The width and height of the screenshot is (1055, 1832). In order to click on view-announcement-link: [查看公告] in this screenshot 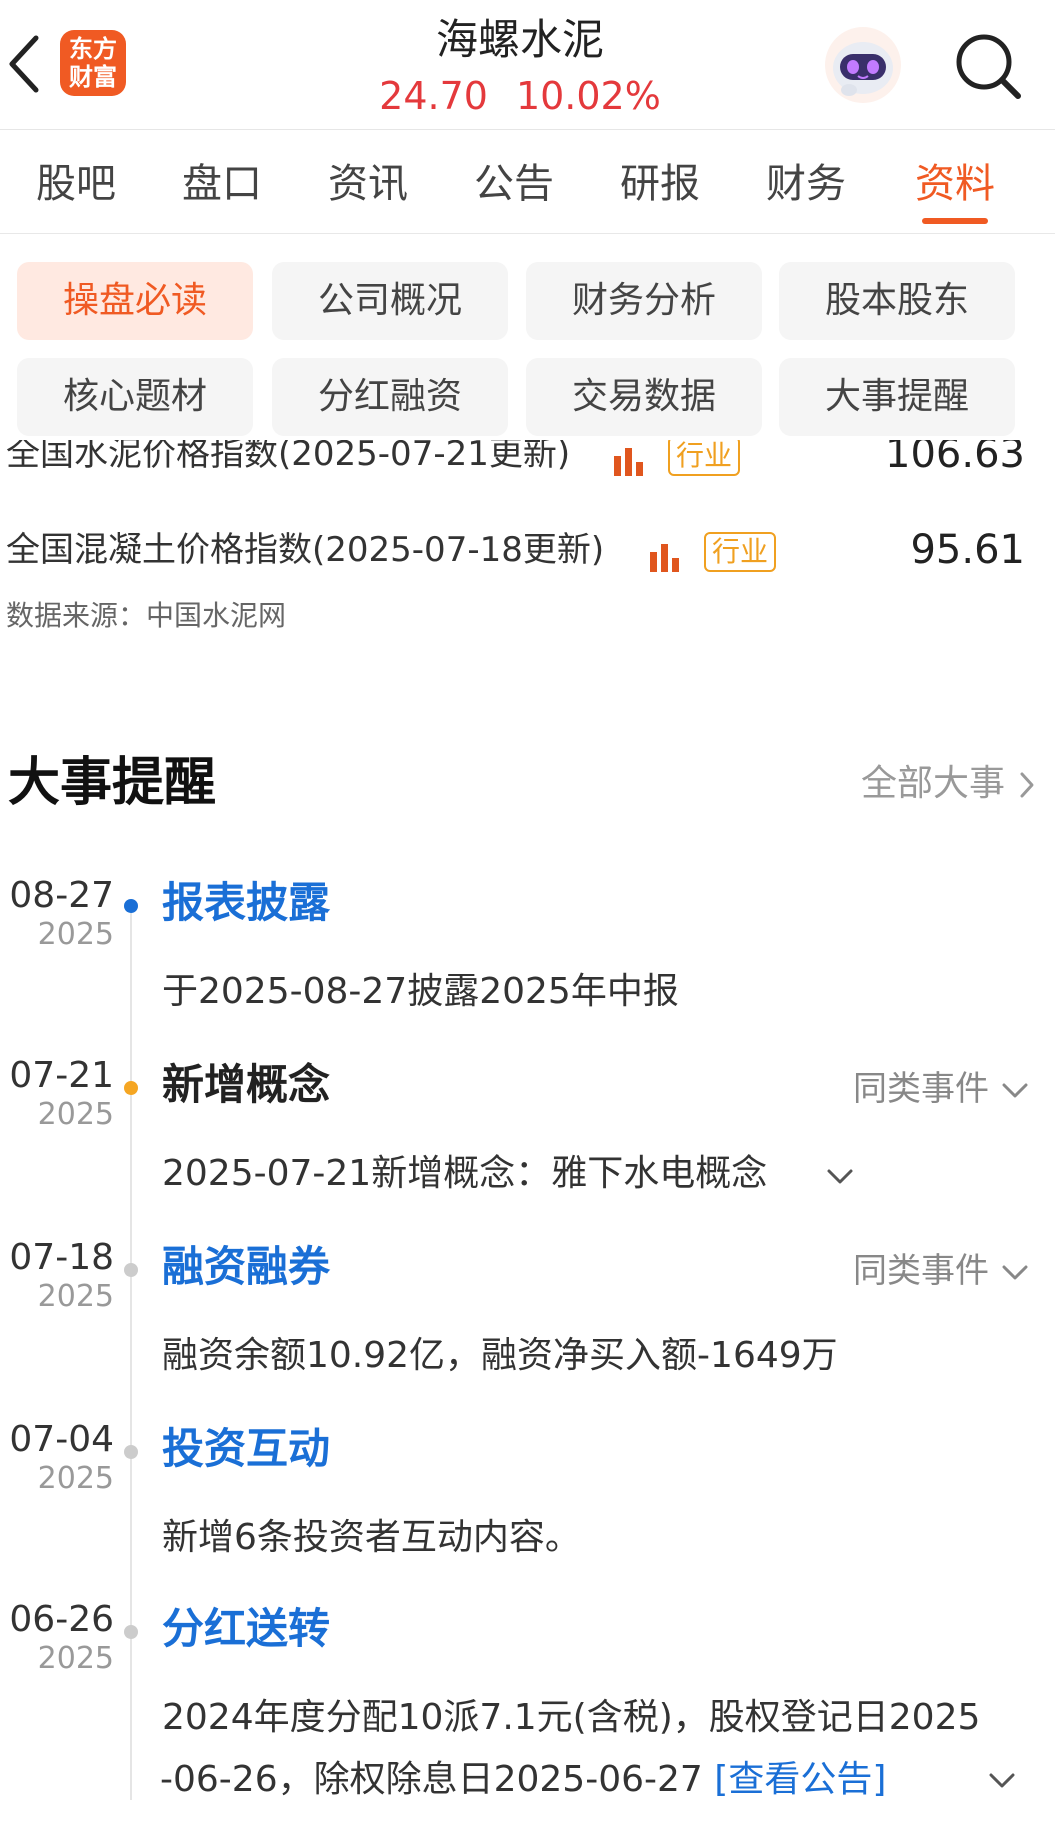, I will do `click(800, 1779)`.